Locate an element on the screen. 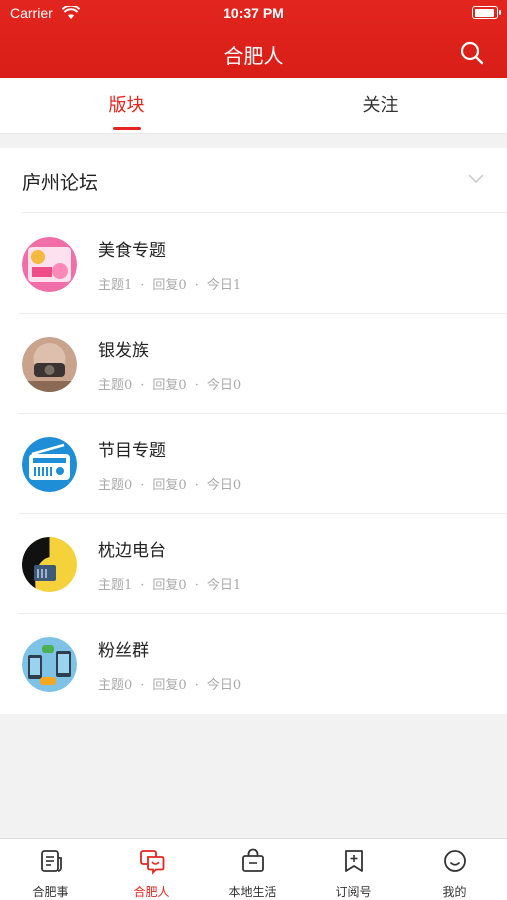  status-time: 10:37 PM is located at coordinates (253, 13).